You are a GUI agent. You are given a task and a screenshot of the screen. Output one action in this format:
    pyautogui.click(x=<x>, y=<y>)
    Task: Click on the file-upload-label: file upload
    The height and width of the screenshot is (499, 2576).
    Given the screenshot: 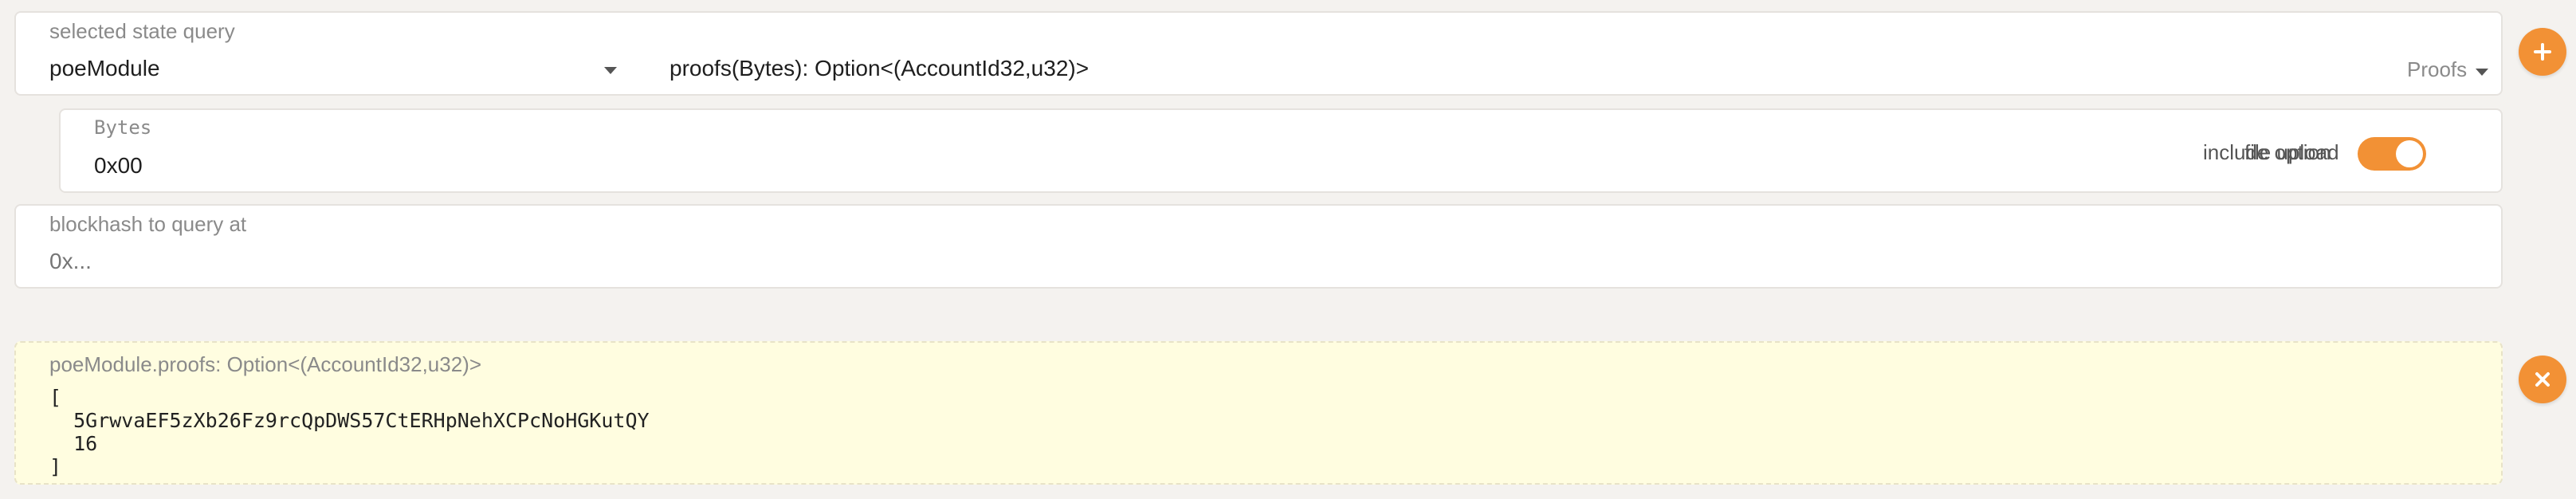 What is the action you would take?
    pyautogui.click(x=2291, y=152)
    